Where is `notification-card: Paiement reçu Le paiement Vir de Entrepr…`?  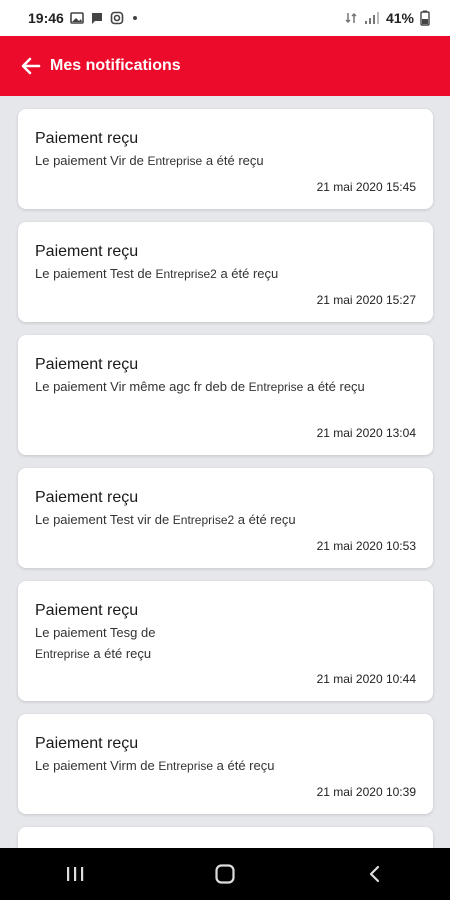
notification-card: Paiement reçu Le paiement Vir de Entrepr… is located at coordinates (225, 159).